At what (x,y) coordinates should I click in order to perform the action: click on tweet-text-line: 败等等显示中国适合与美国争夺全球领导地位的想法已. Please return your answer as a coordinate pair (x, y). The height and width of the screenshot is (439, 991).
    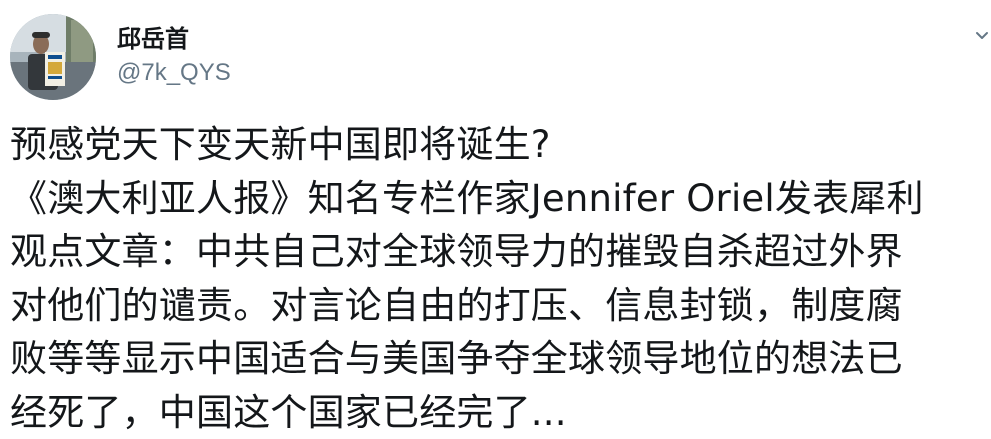
    Looking at the image, I should click on (497, 359).